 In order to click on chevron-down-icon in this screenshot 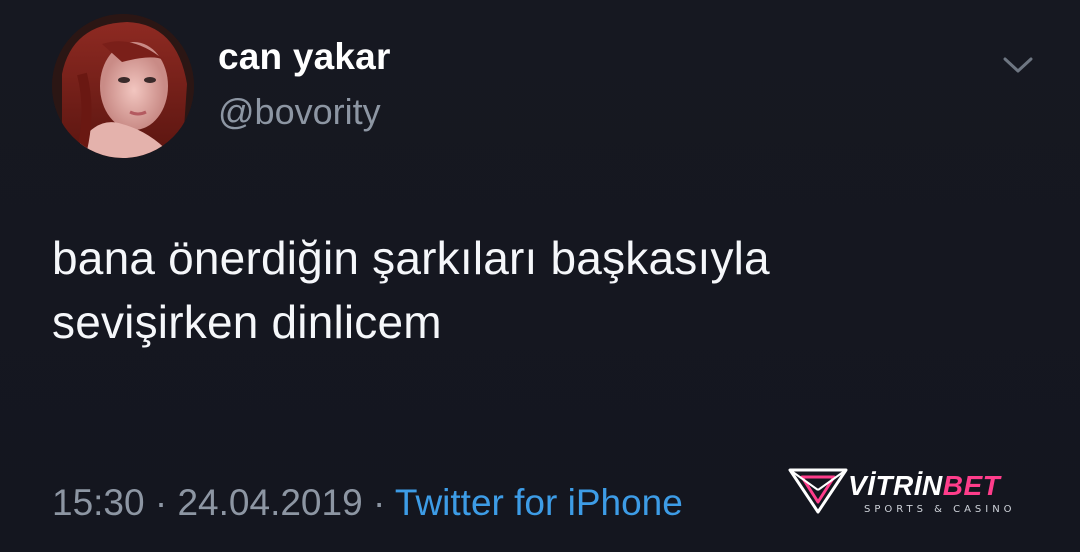, I will do `click(1018, 65)`.